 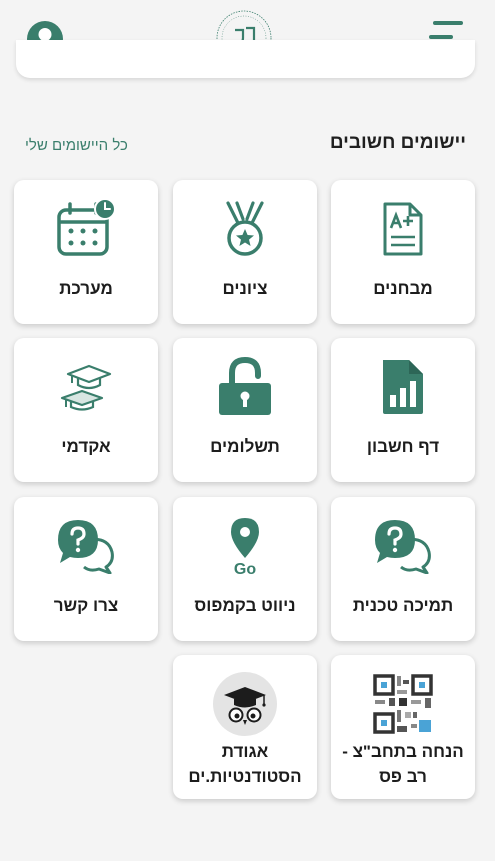 I want to click on app-tile-campus-navigation: Go ניווט בקמפוס, so click(x=245, y=569).